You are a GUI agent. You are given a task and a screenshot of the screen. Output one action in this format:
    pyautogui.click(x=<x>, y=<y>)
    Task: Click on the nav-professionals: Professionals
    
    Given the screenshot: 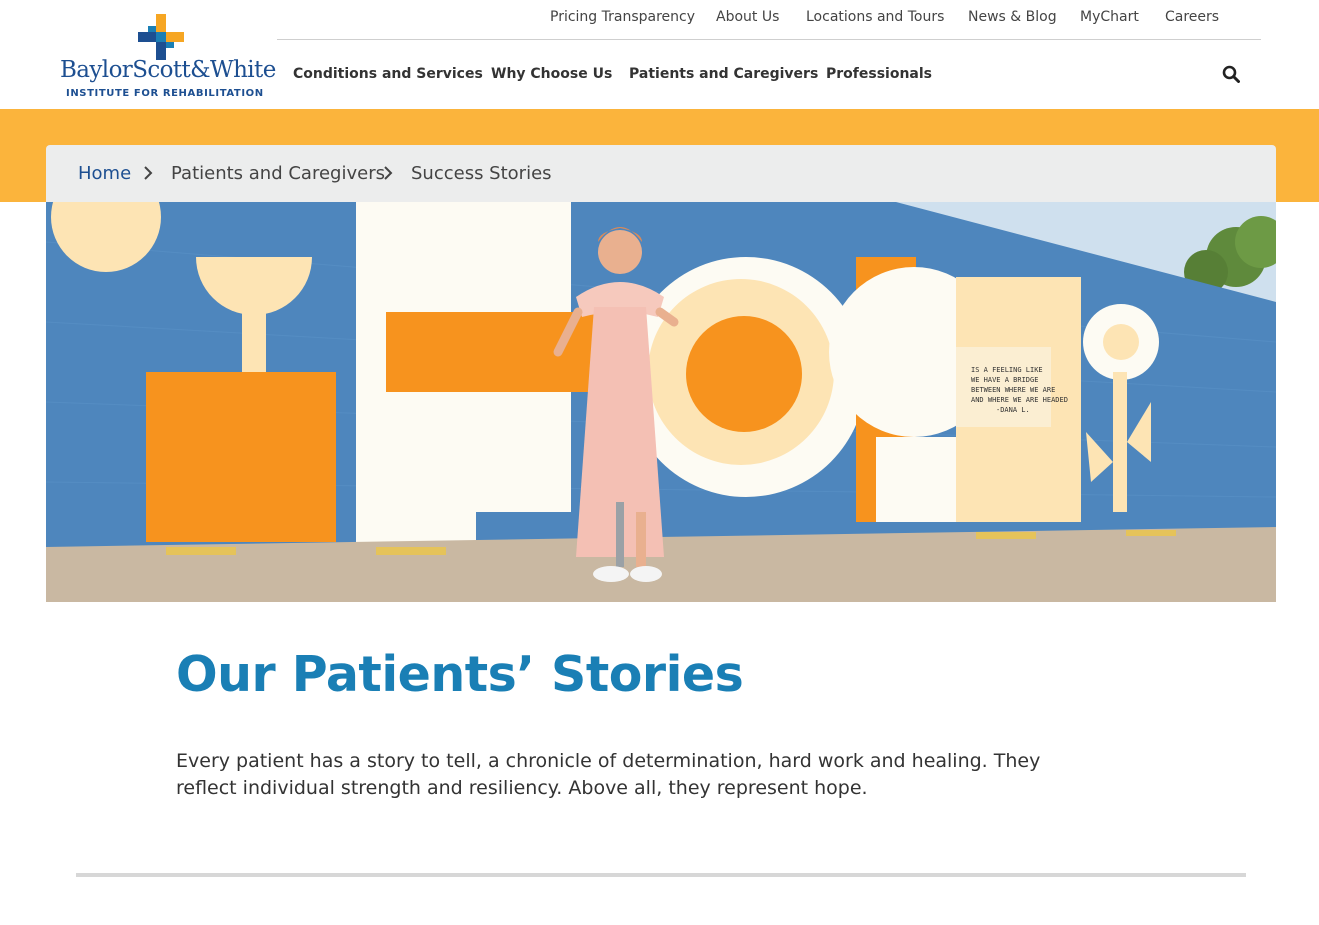 What is the action you would take?
    pyautogui.click(x=879, y=74)
    